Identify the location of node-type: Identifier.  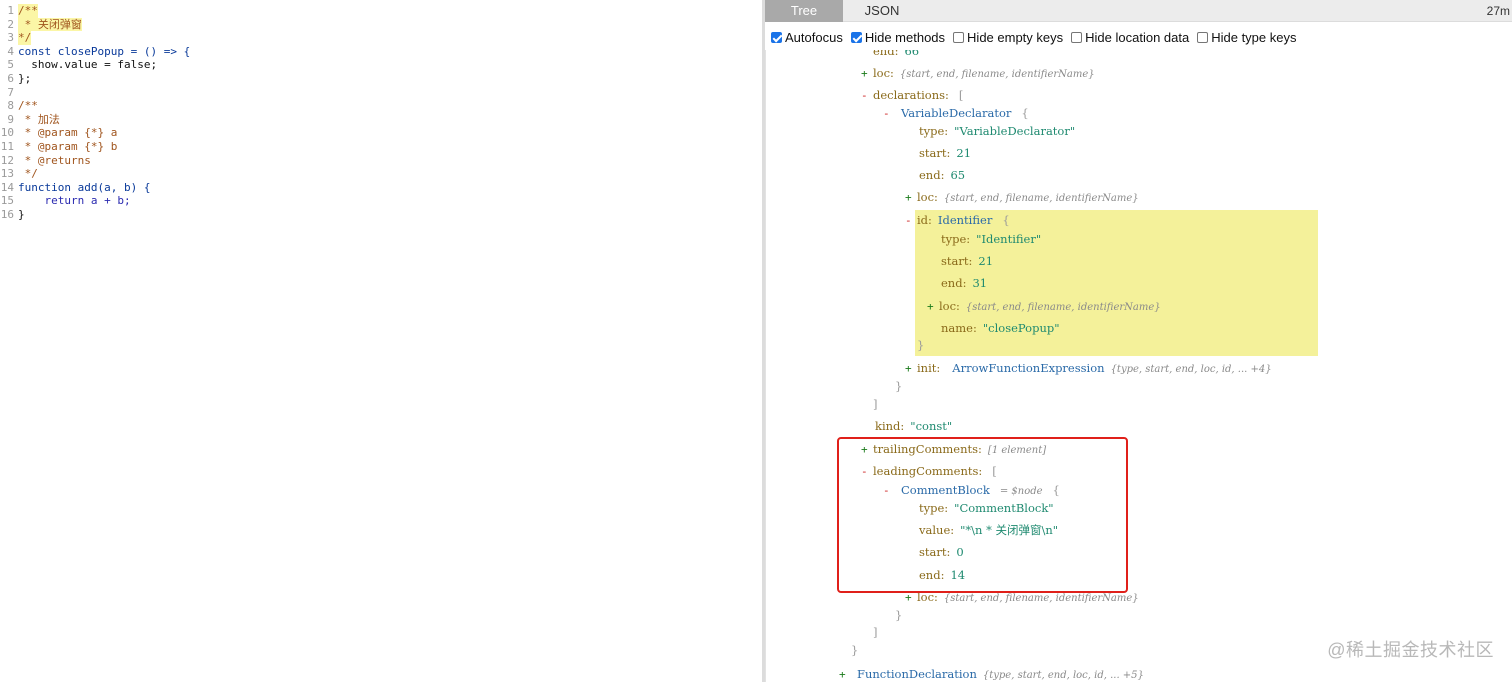
(965, 220).